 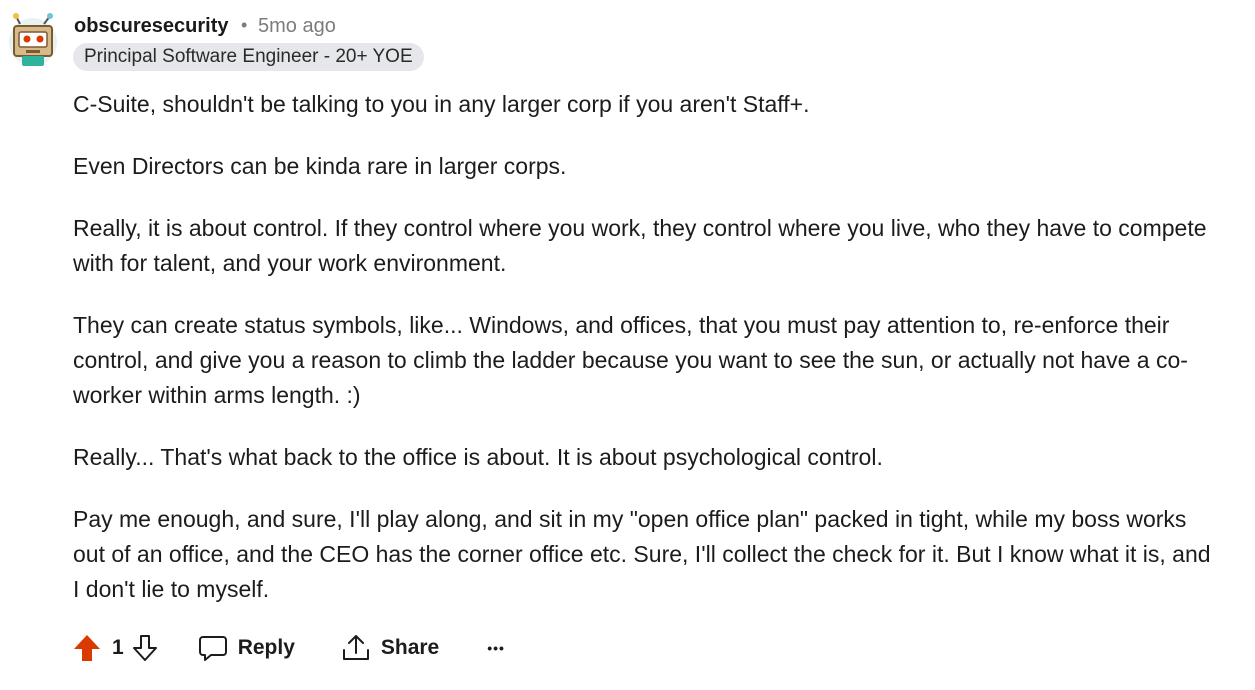 I want to click on reply-label: Reply, so click(x=266, y=647).